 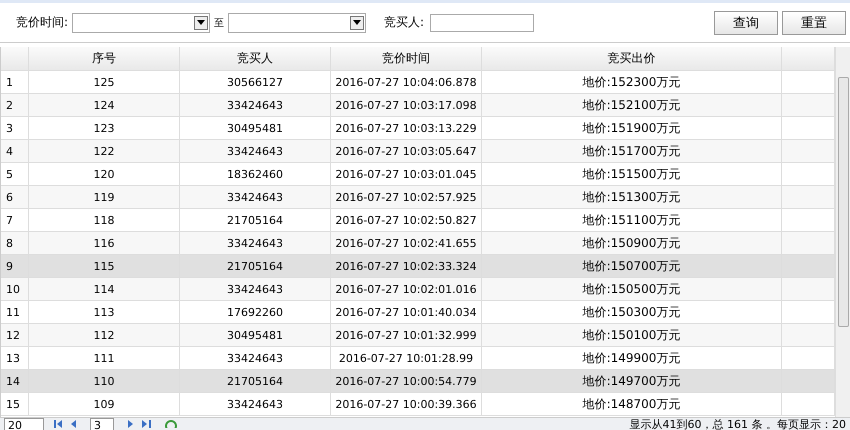 I want to click on table-cell: 111, so click(x=104, y=358).